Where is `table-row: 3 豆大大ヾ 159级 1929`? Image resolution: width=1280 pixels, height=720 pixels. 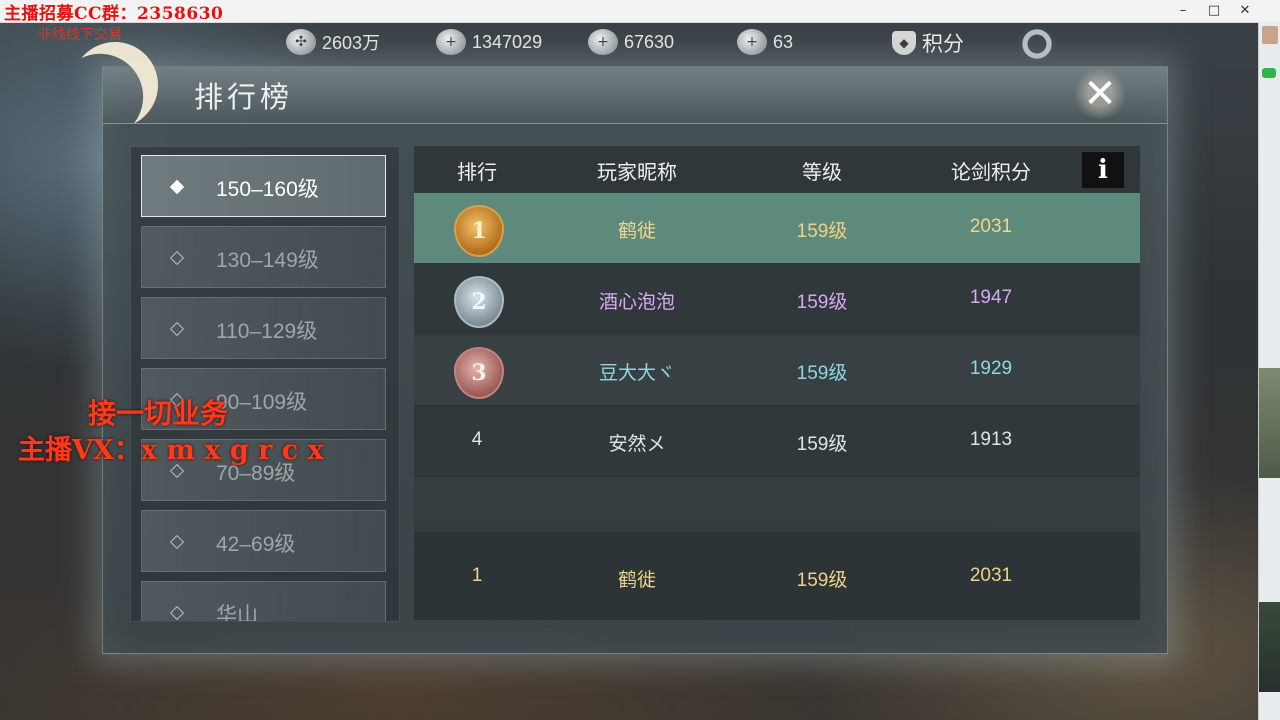 table-row: 3 豆大大ヾ 159级 1929 is located at coordinates (777, 370).